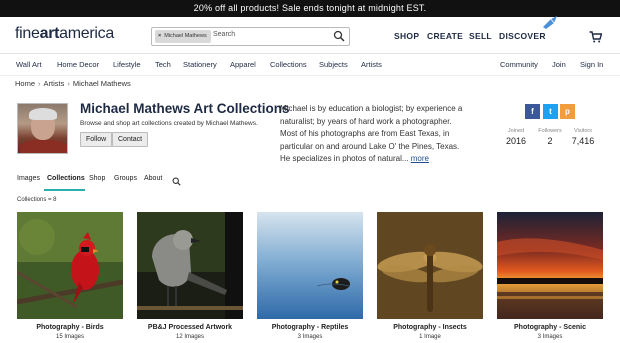  Describe the element at coordinates (176, 181) in the screenshot. I see `tab-search-icon` at that location.